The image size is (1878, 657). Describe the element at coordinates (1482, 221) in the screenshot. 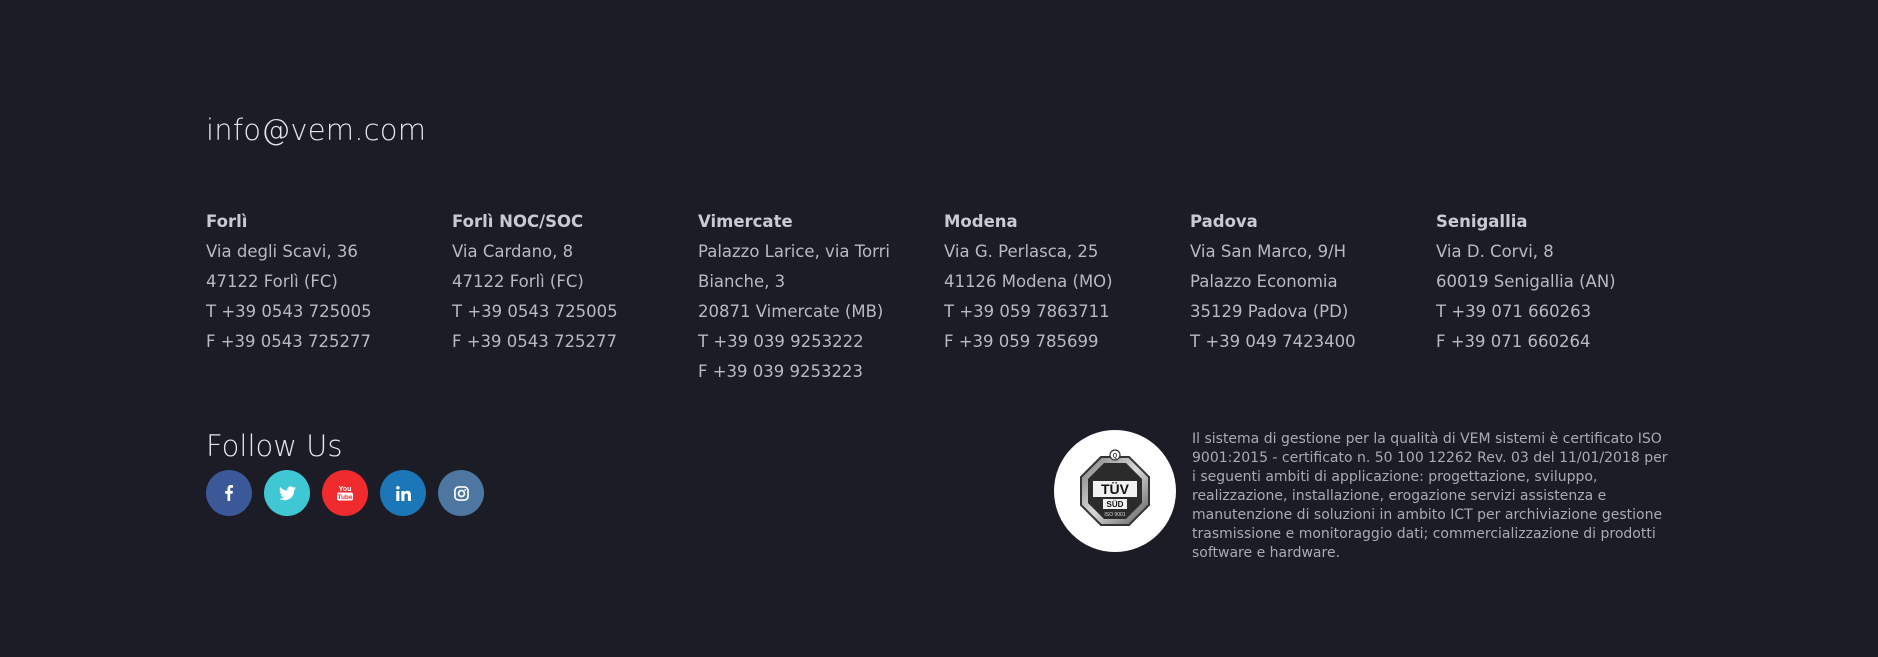

I see `office-name: Senigallia` at that location.